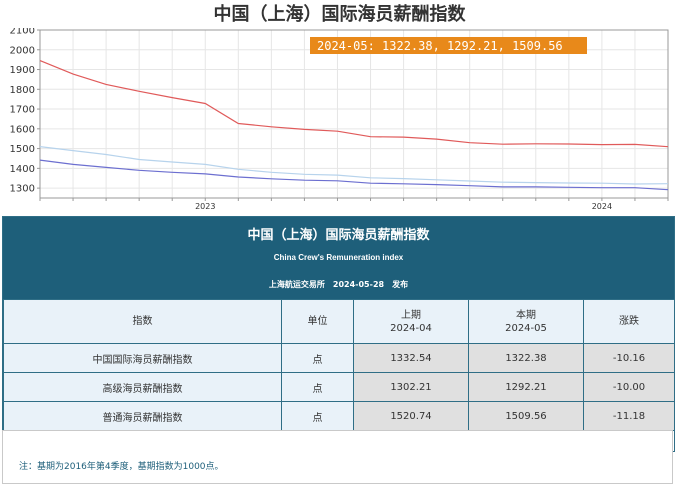 This screenshot has height=495, width=679. I want to click on row-change: -11.18, so click(629, 416).